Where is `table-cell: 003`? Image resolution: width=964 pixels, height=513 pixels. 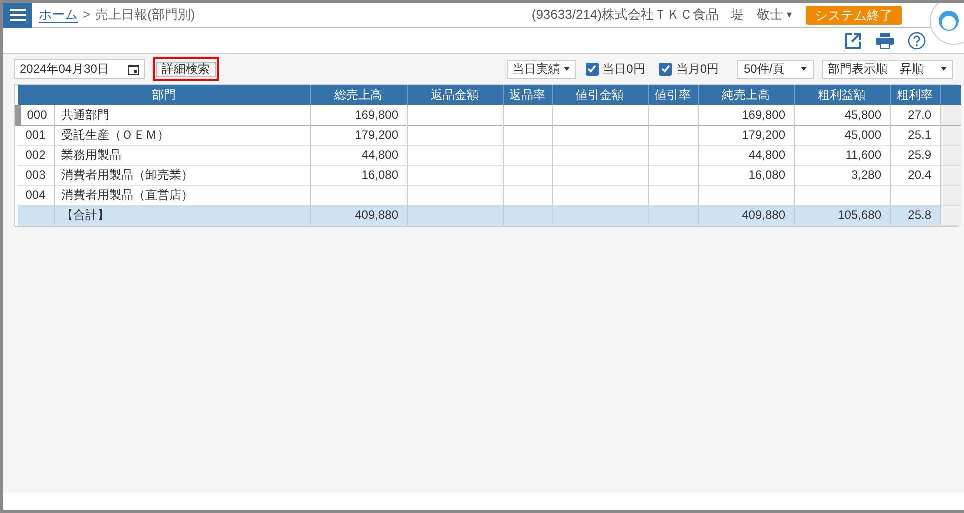 table-cell: 003 is located at coordinates (36, 175).